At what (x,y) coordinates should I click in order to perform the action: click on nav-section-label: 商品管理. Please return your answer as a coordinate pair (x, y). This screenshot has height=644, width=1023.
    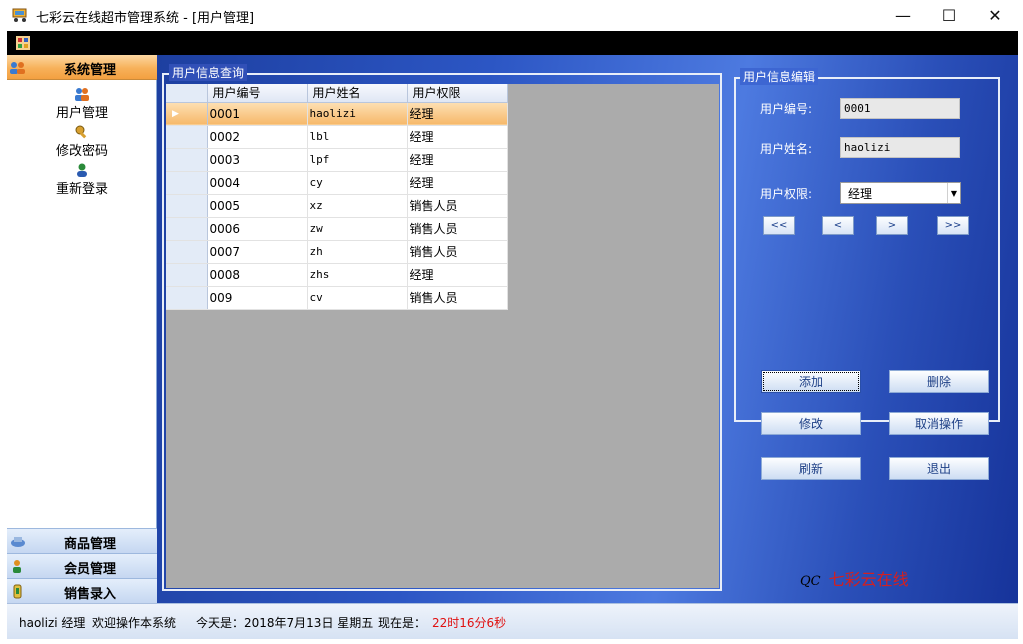
    Looking at the image, I should click on (90, 544).